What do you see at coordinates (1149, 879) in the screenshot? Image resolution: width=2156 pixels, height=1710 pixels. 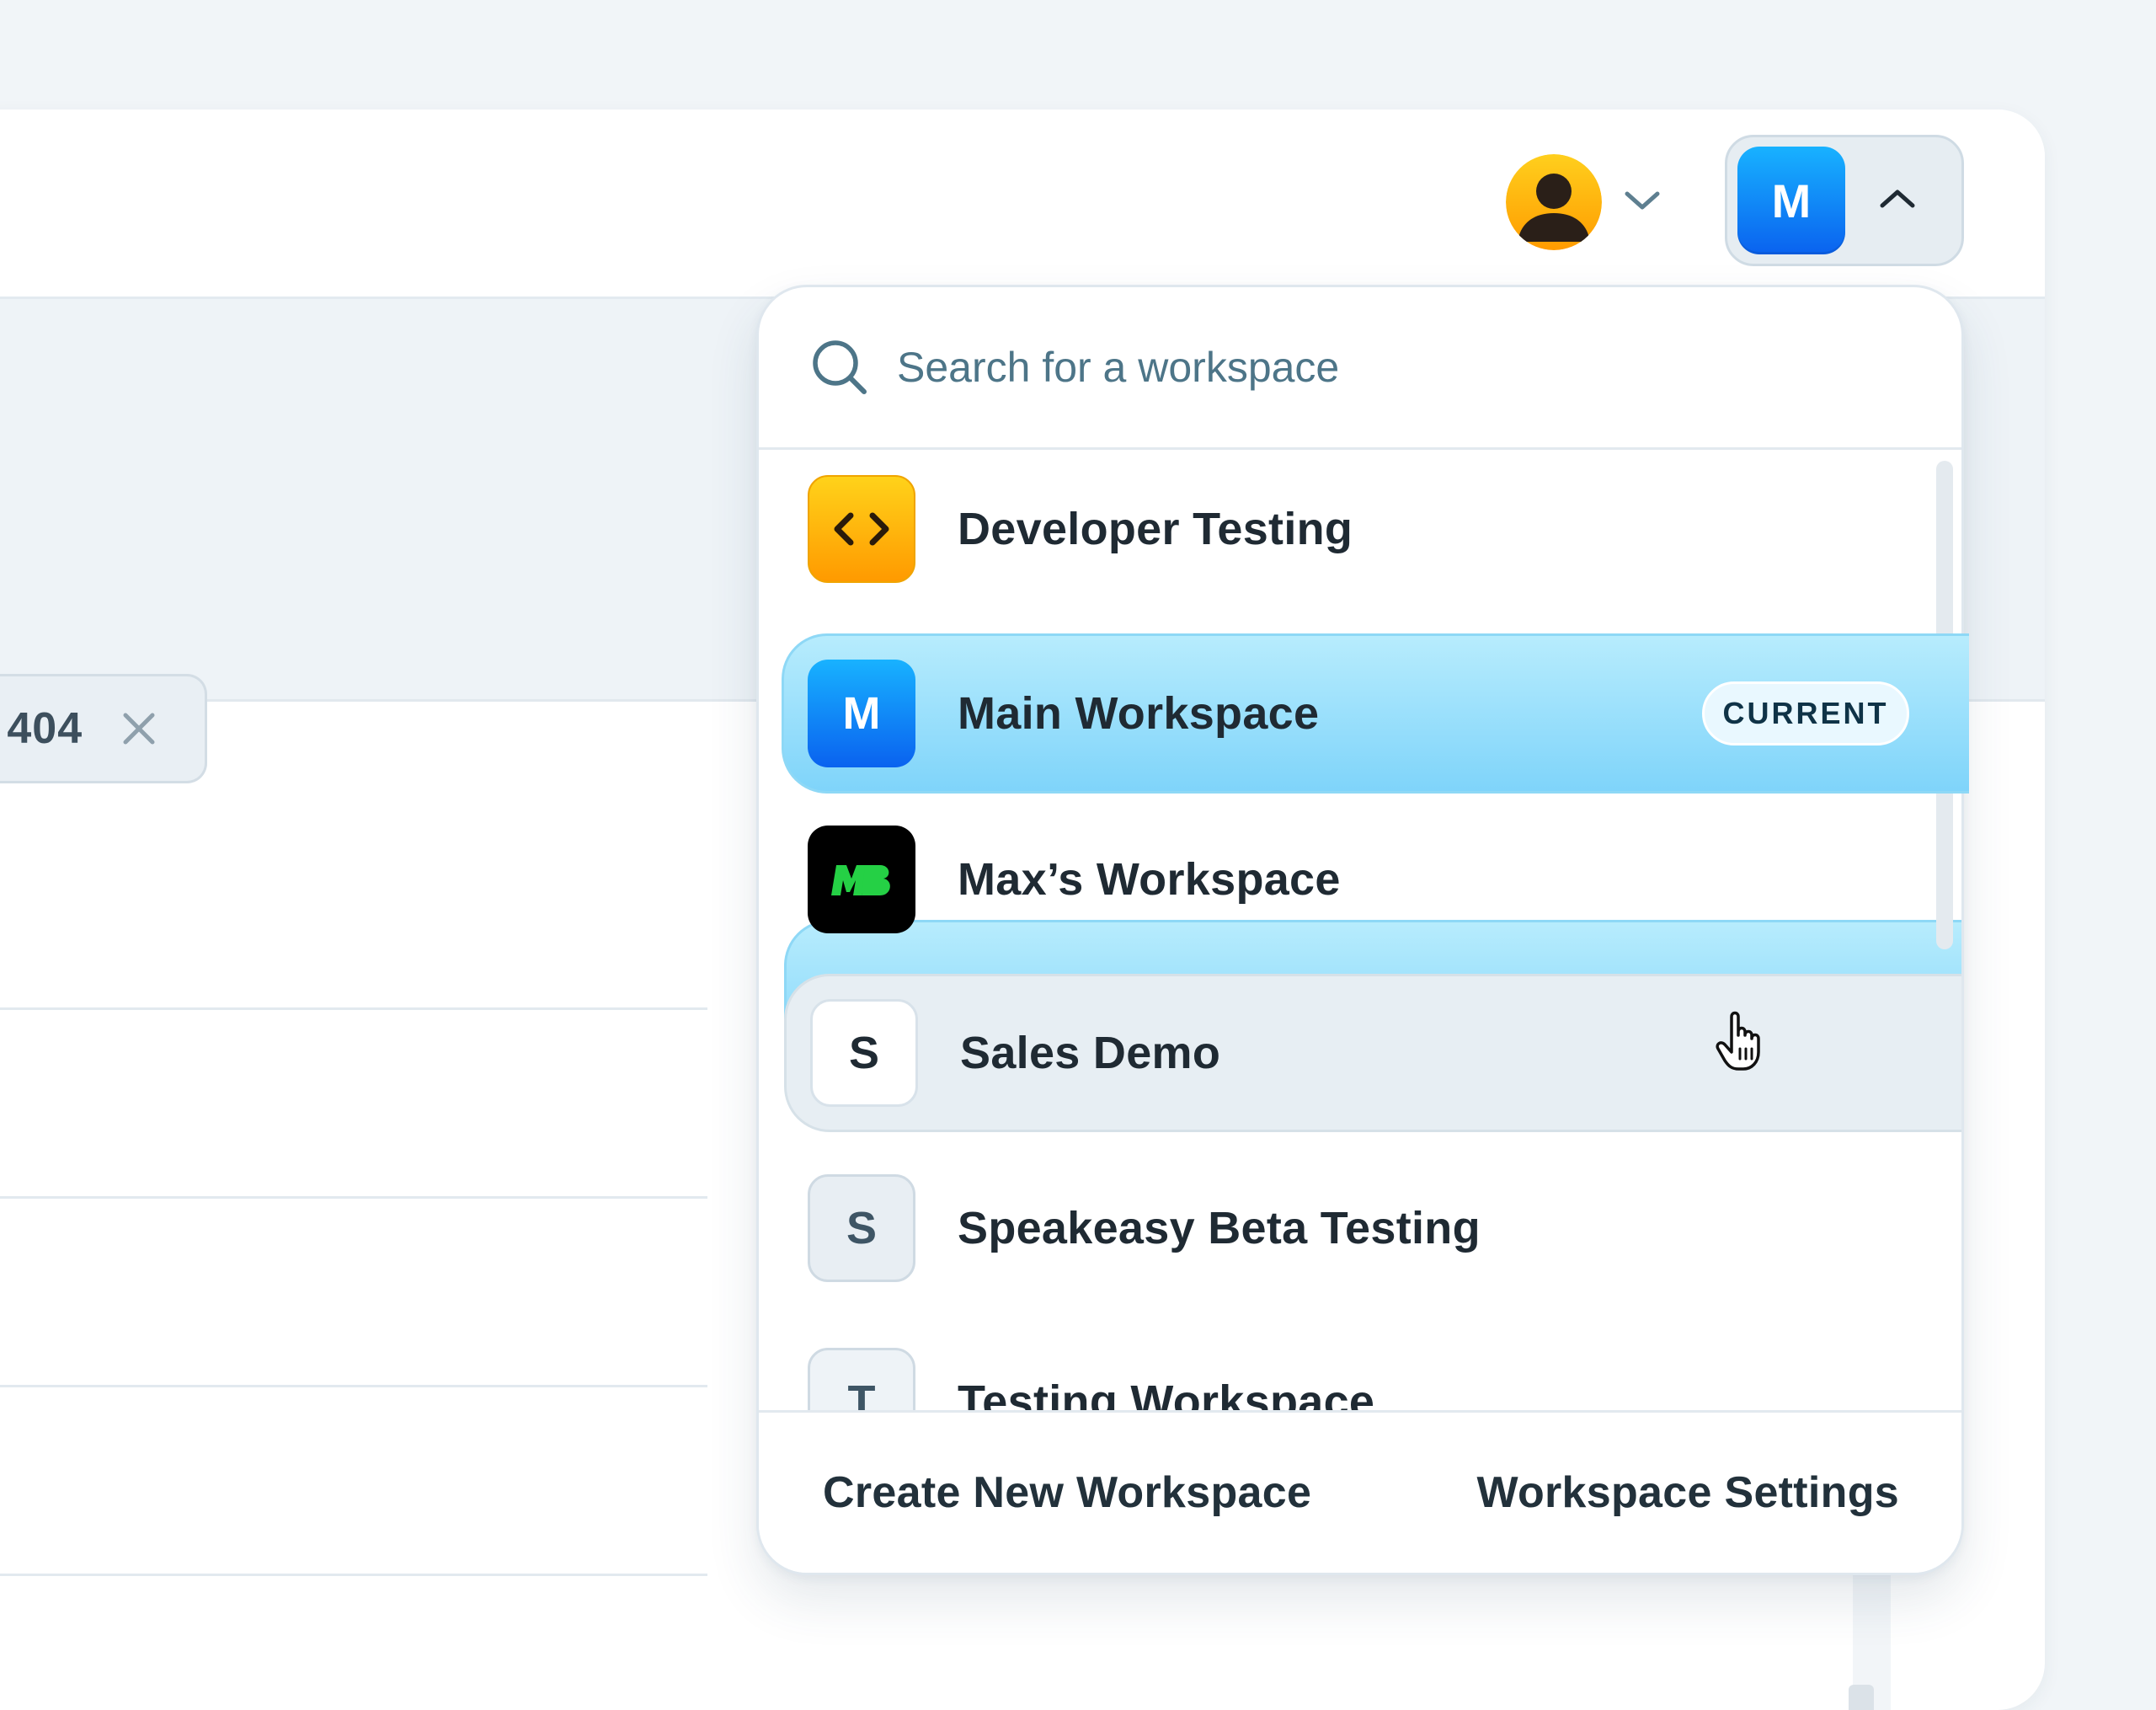 I see `workspace-name: Max’s Workspace` at bounding box center [1149, 879].